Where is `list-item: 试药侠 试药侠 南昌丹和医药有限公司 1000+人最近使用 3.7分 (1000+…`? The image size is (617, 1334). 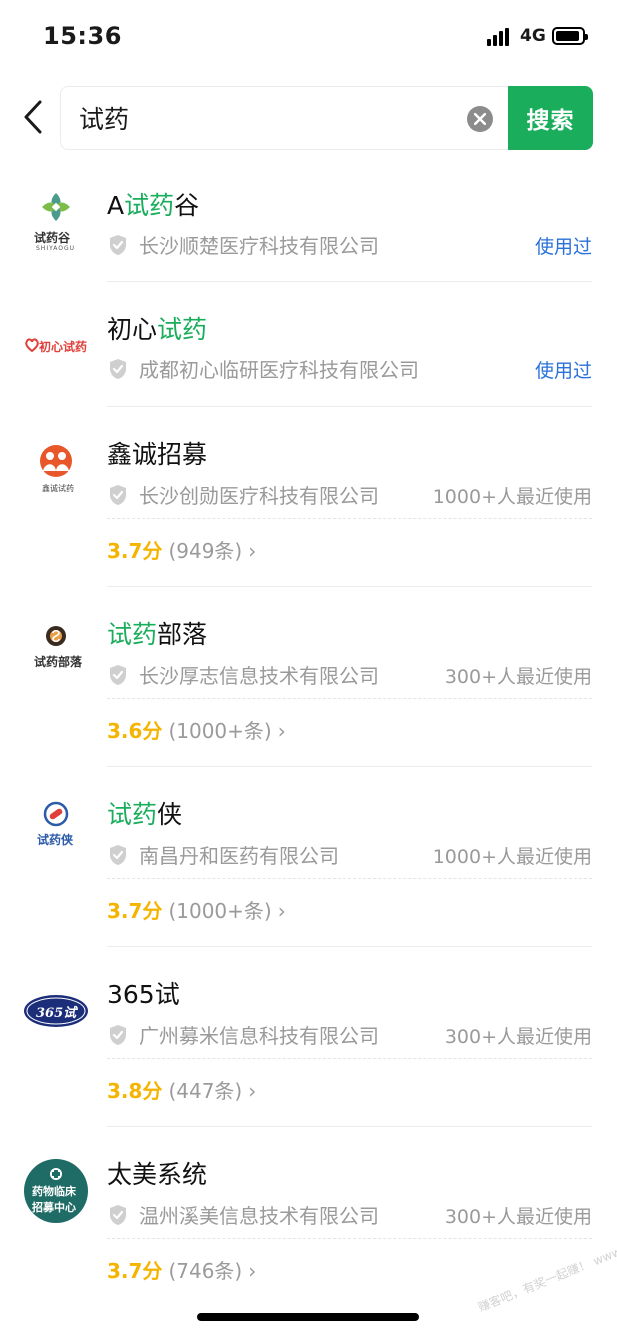 list-item: 试药侠 试药侠 南昌丹和医药有限公司 1000+人最近使用 3.7分 (1000+… is located at coordinates (308, 857).